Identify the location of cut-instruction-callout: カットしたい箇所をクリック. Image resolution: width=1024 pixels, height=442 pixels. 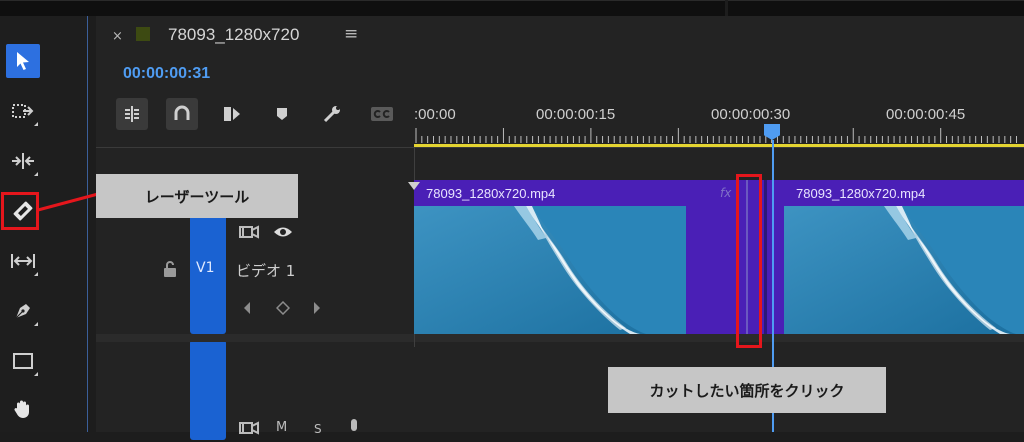
(747, 390).